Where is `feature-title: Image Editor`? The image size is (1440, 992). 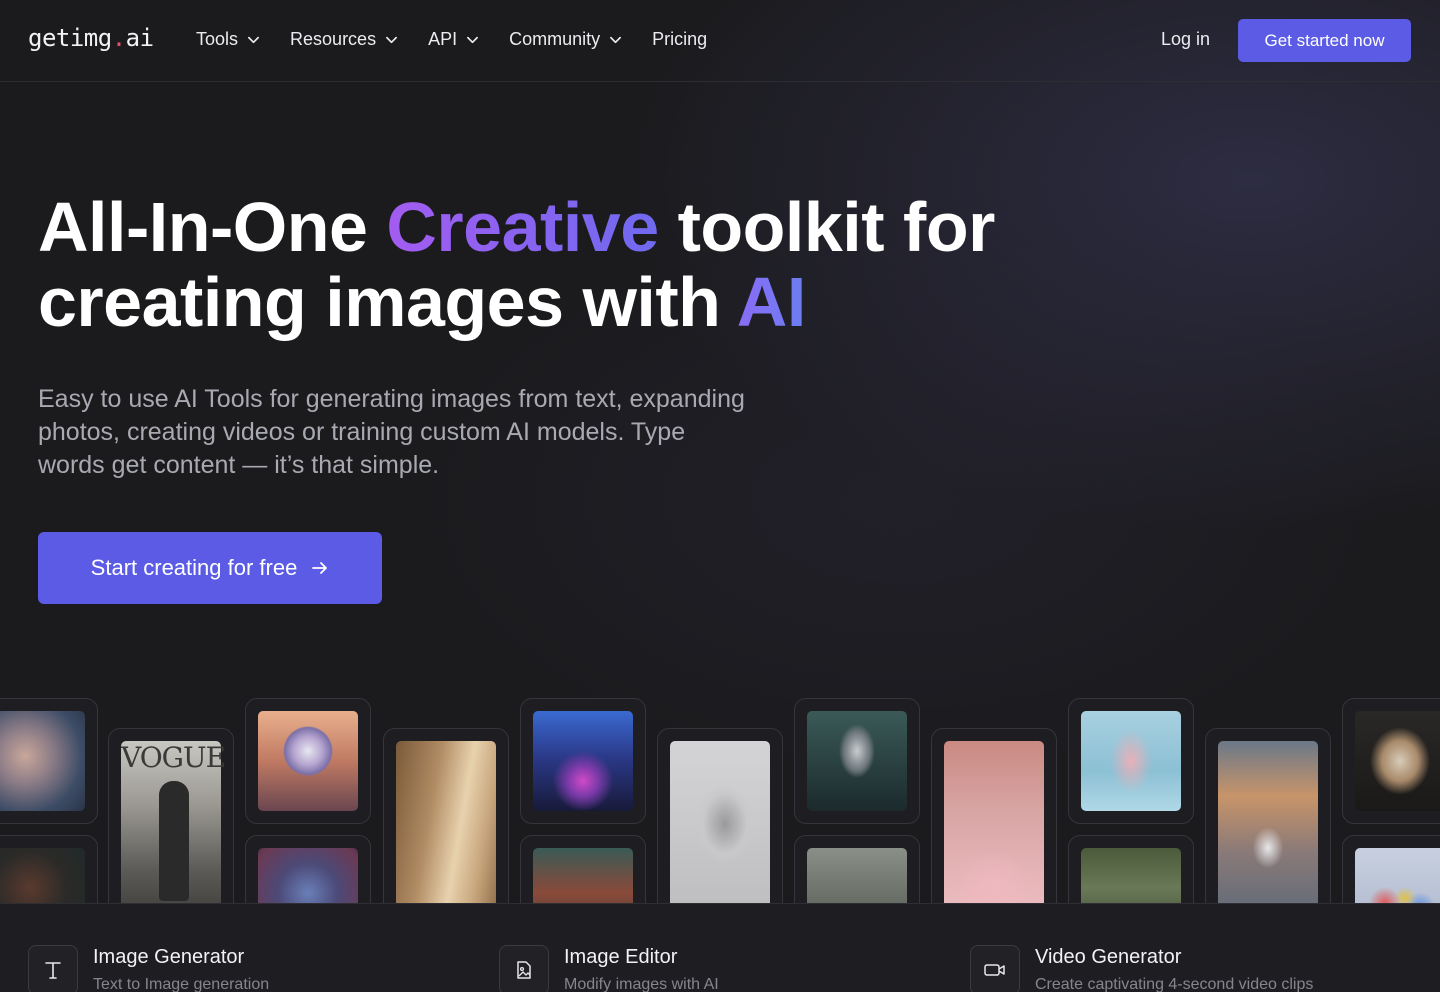 feature-title: Image Editor is located at coordinates (621, 957).